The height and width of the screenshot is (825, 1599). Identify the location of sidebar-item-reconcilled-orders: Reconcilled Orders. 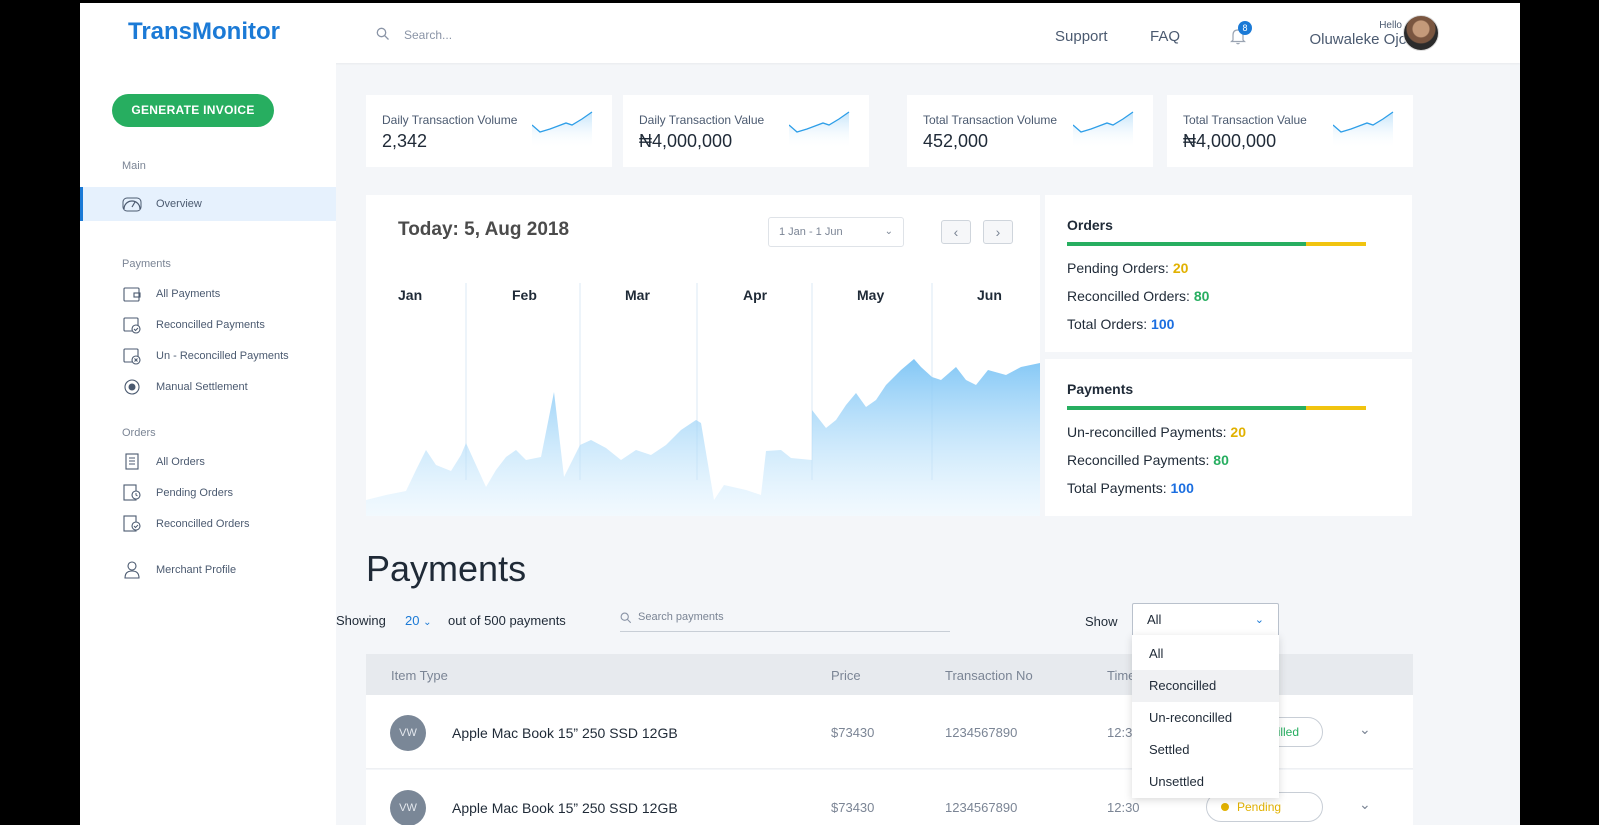
(208, 524).